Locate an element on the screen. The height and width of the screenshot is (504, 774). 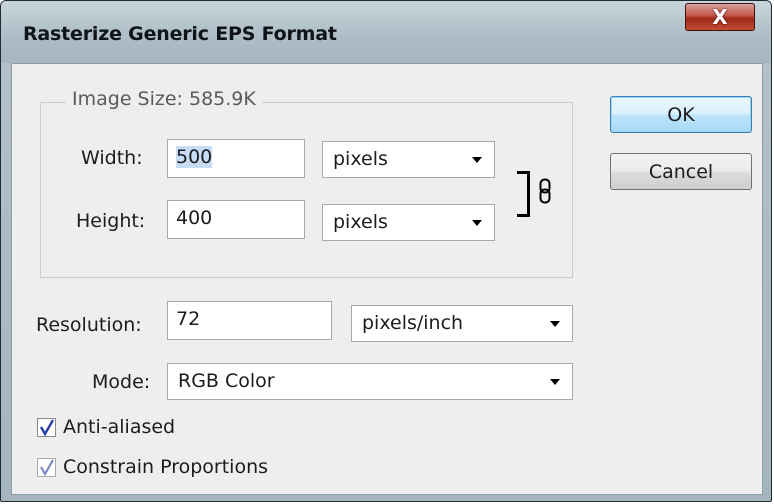
width-value: 500 is located at coordinates (194, 157).